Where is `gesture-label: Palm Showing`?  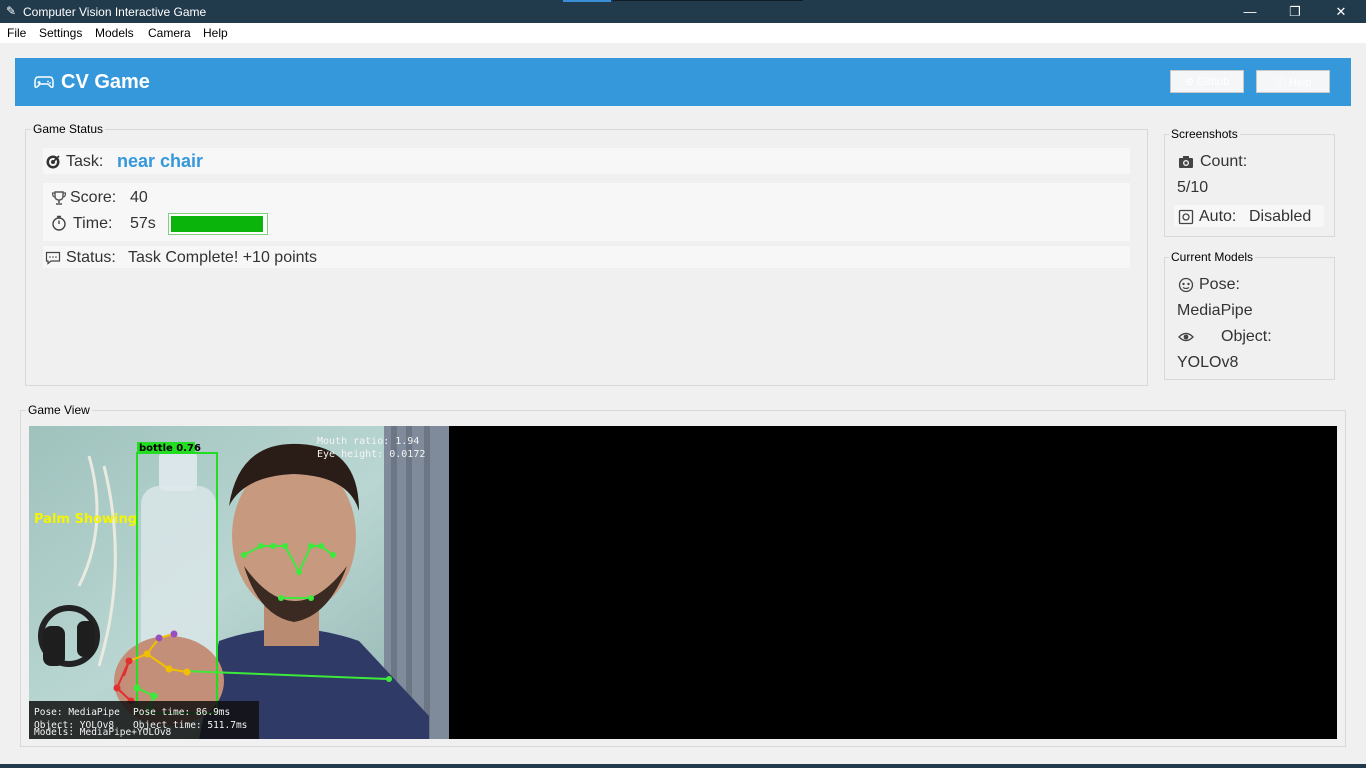
gesture-label: Palm Showing is located at coordinates (85, 519).